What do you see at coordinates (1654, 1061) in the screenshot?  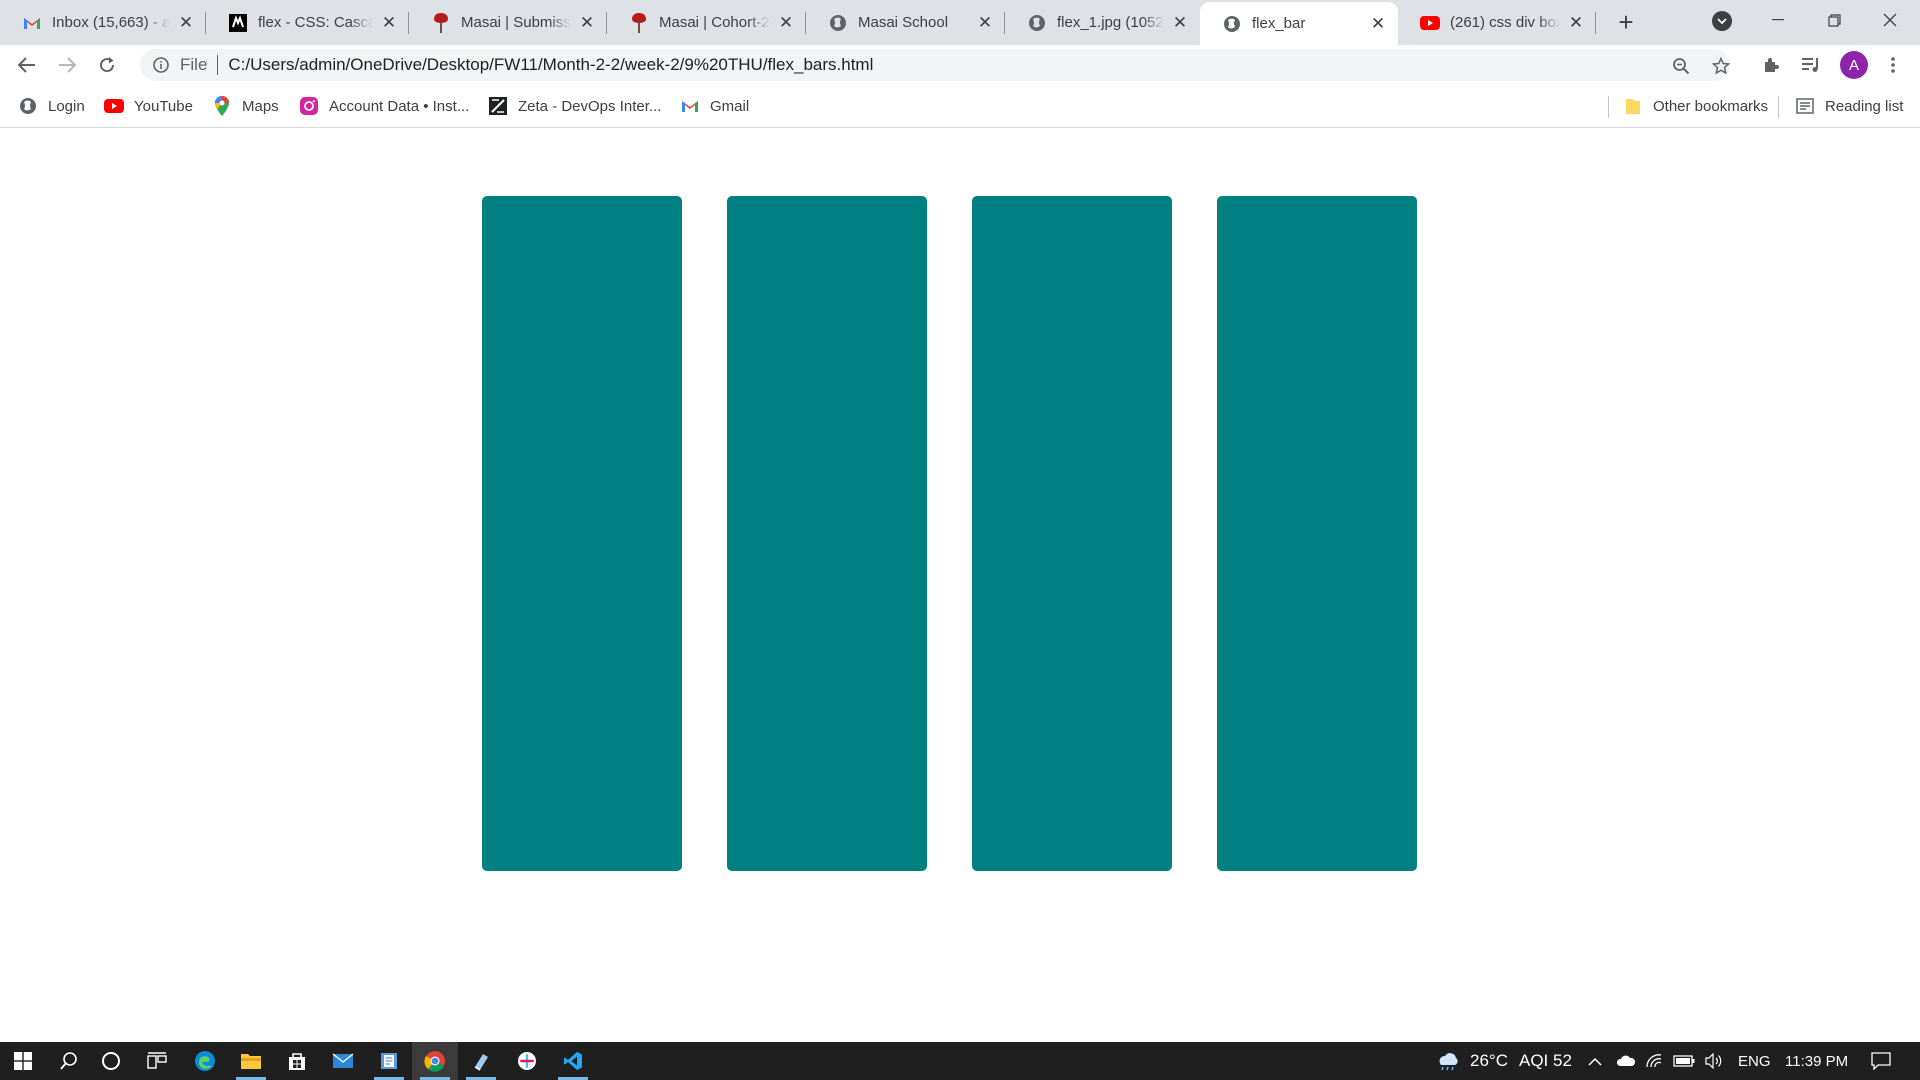 I see `wifi-icon` at bounding box center [1654, 1061].